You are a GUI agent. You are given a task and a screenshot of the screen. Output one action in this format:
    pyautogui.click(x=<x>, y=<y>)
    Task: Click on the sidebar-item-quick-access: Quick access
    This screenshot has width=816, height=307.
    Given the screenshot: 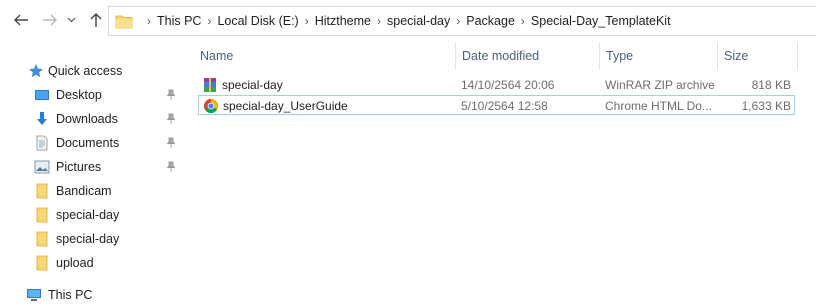 What is the action you would take?
    pyautogui.click(x=94, y=71)
    